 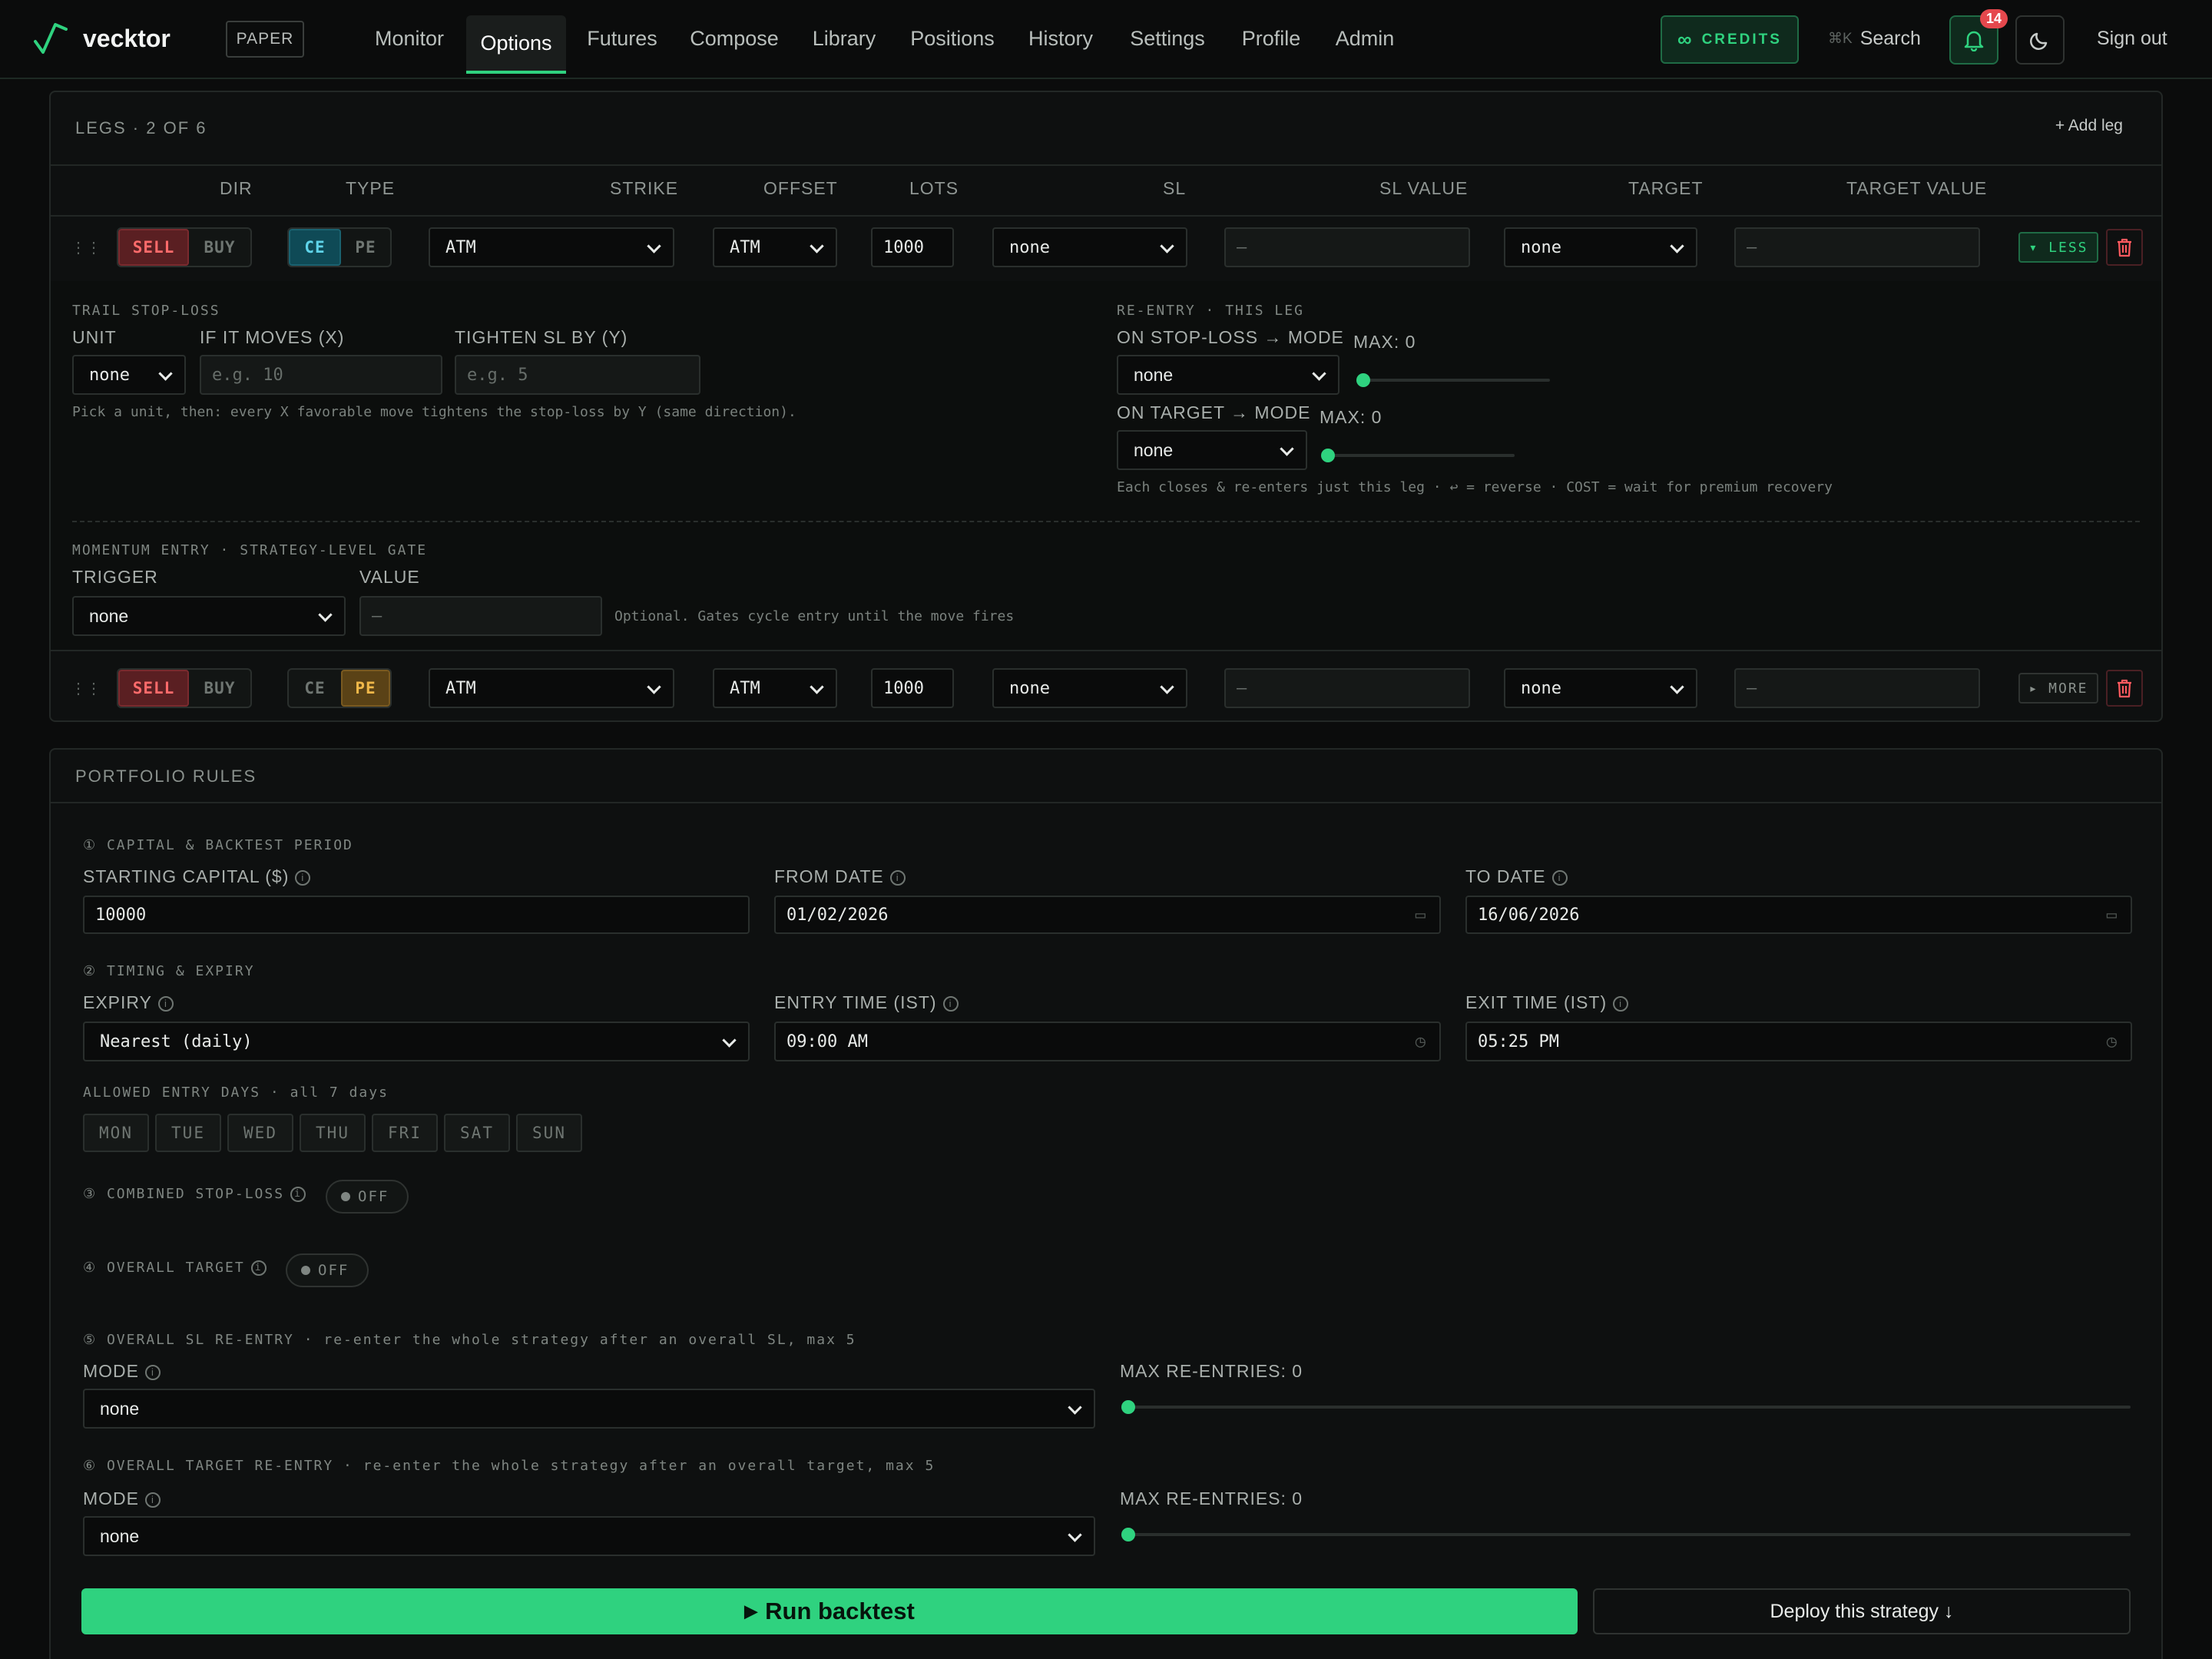 I want to click on search-button: ⌘K Search, so click(x=1874, y=39).